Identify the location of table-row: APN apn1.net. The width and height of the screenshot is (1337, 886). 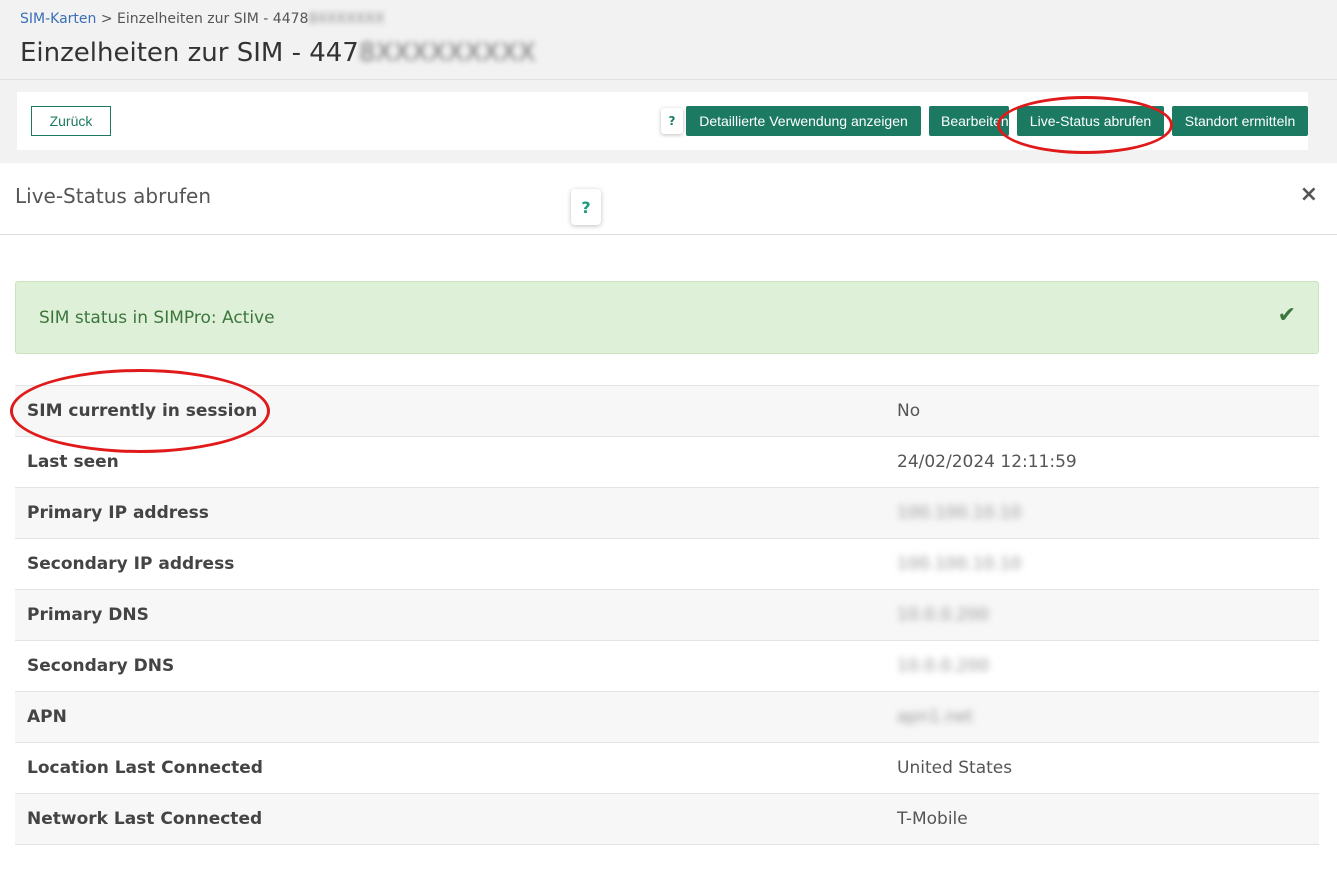
(667, 717).